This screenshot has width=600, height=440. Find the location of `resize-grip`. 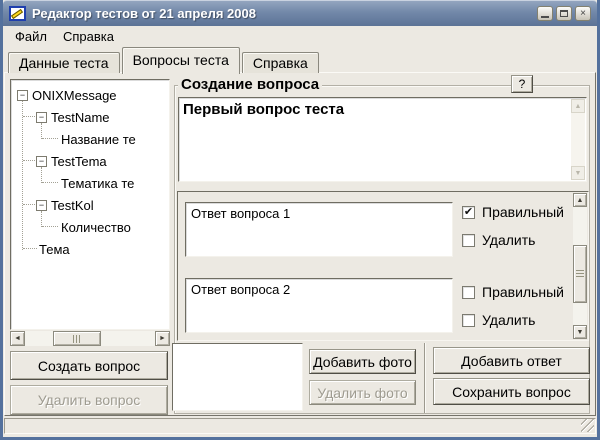

resize-grip is located at coordinates (587, 425).